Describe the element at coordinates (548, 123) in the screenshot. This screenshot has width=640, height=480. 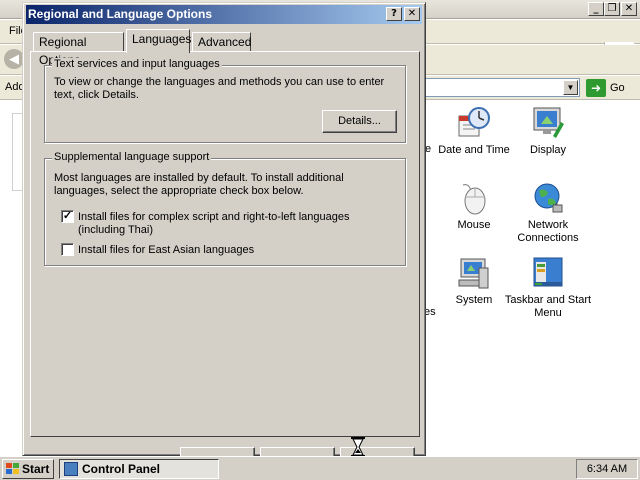
I see `display-icon` at that location.